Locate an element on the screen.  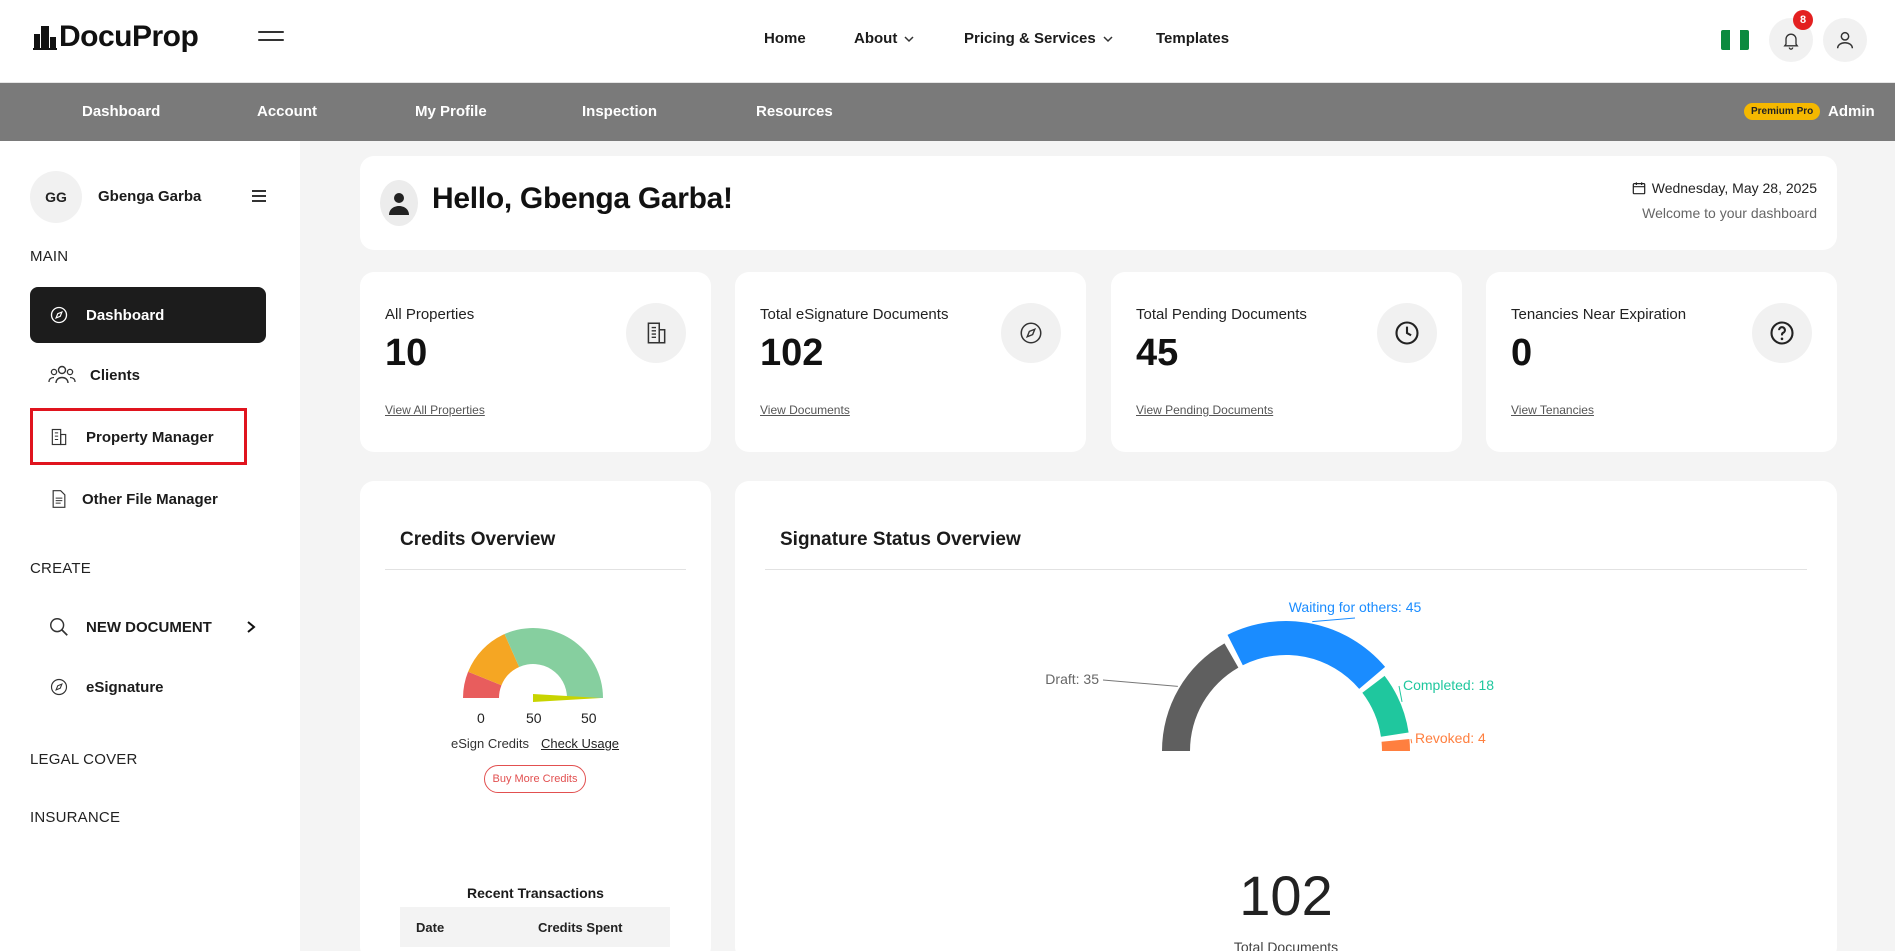
nigeria-flag-icon is located at coordinates (1735, 40).